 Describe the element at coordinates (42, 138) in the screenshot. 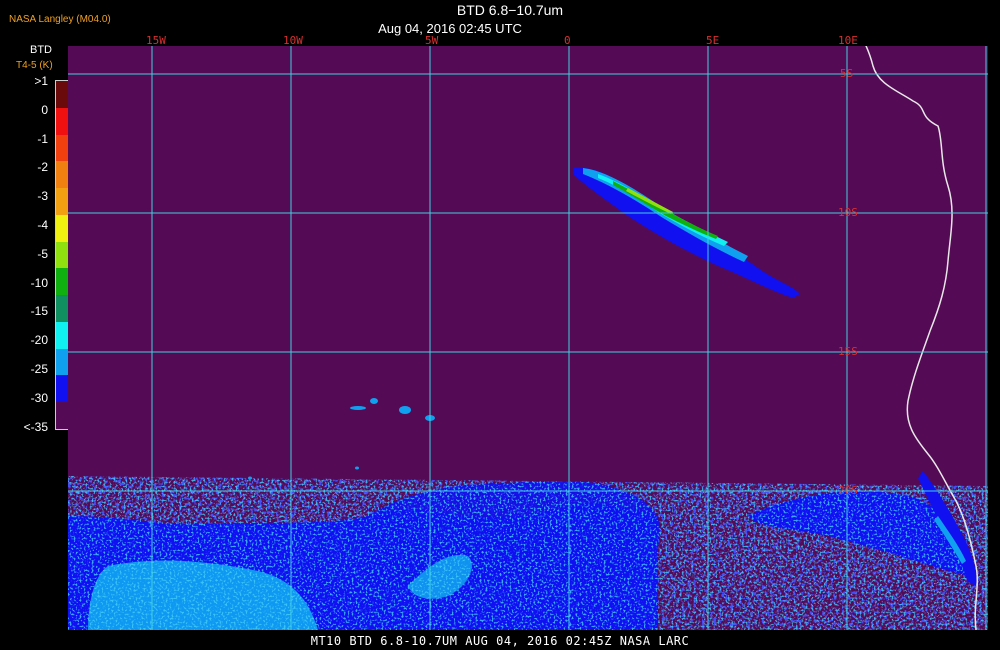

I see `legend-label: -1` at that location.